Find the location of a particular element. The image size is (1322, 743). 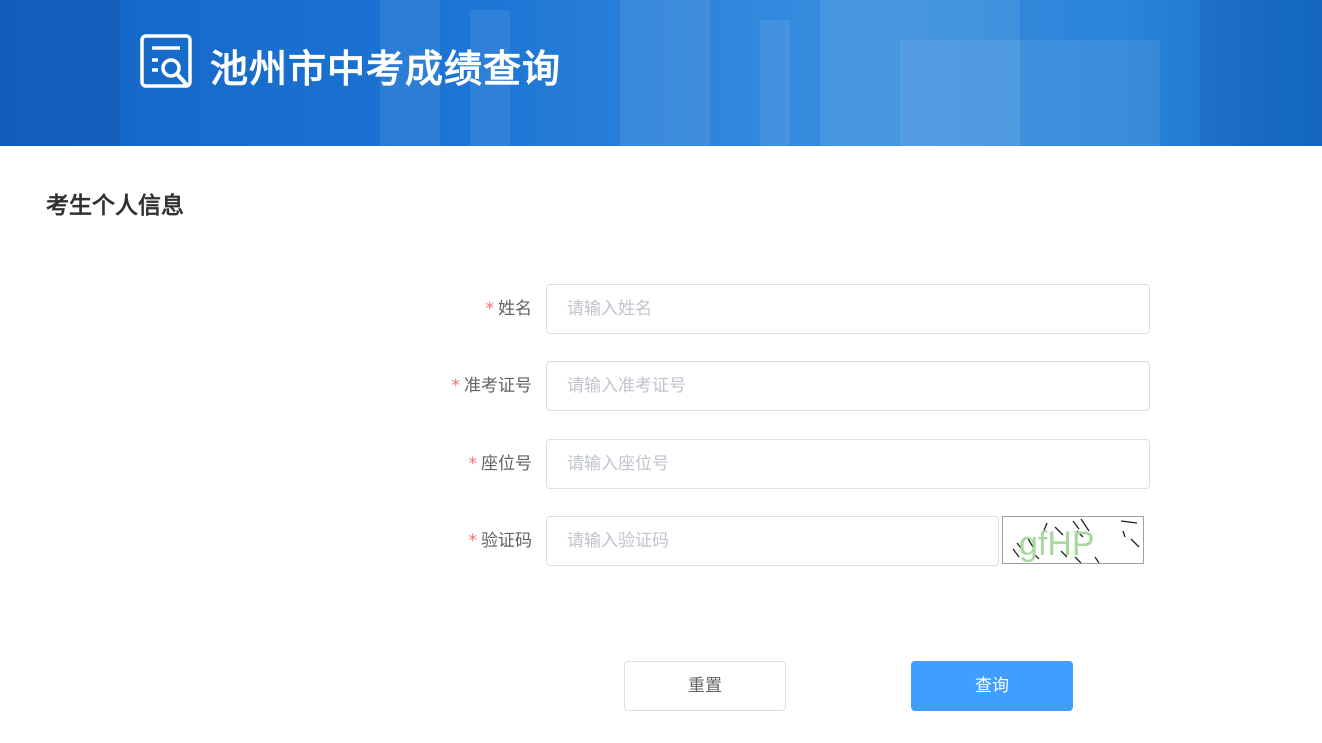

reset-button: 重置 is located at coordinates (705, 686).